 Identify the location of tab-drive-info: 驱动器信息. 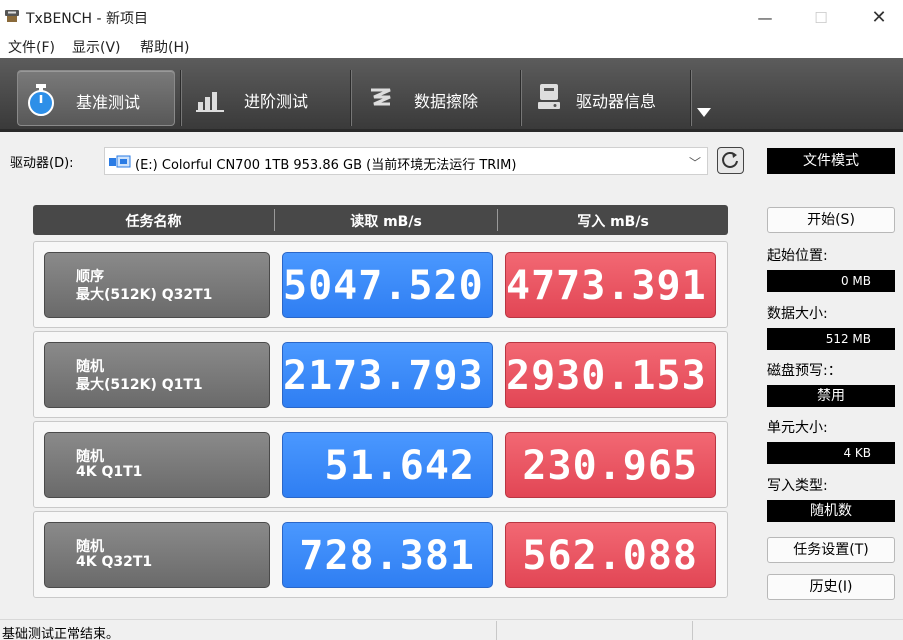
(606, 98).